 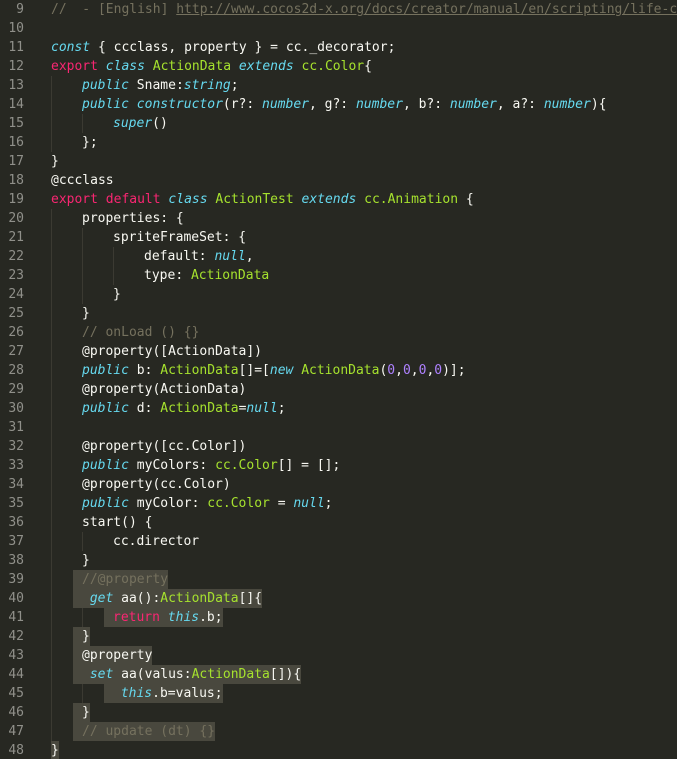 What do you see at coordinates (230, 256) in the screenshot?
I see `code-token: null` at bounding box center [230, 256].